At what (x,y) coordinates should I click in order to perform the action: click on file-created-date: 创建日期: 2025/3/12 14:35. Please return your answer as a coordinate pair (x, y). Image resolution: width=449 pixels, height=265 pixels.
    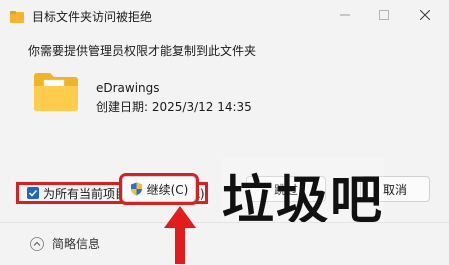
    Looking at the image, I should click on (174, 107).